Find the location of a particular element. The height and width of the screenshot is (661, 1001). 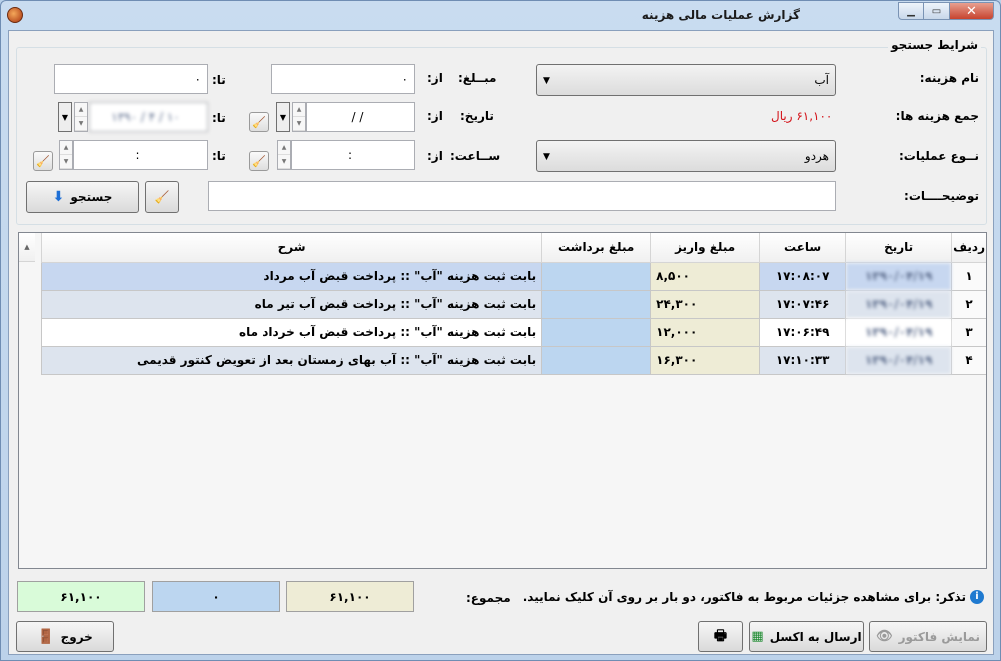

column-header-time: ساعت is located at coordinates (802, 248).